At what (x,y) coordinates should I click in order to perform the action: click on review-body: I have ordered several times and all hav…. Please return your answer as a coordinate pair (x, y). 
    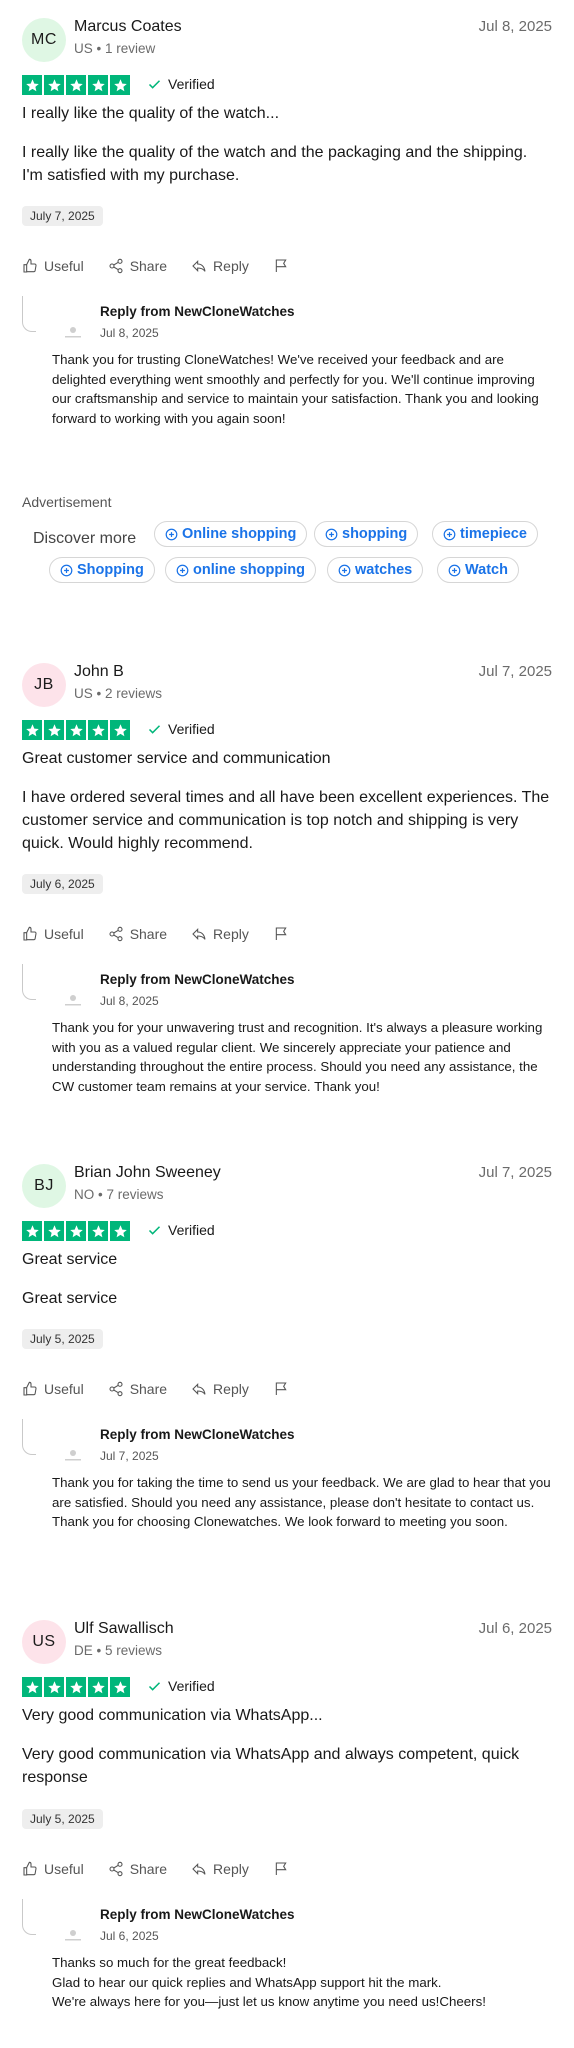
    Looking at the image, I should click on (286, 820).